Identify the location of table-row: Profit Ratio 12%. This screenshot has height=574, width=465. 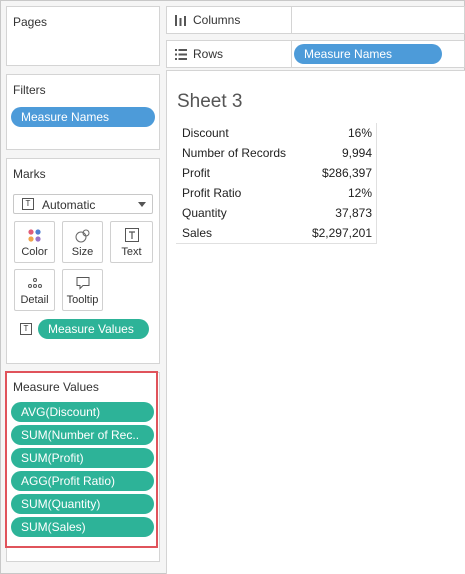
(276, 193).